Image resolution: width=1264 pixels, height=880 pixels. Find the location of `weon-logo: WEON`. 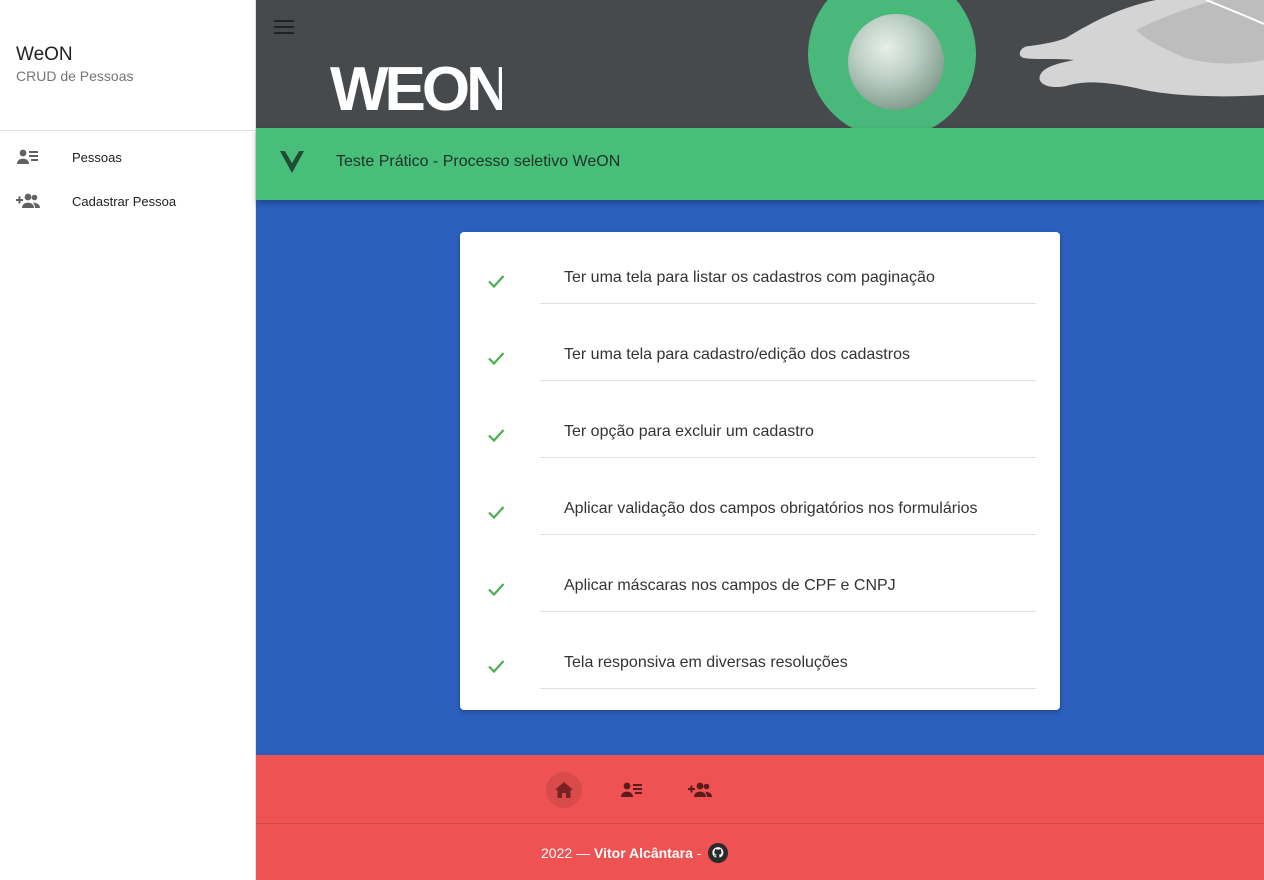

weon-logo: WEON is located at coordinates (416, 88).